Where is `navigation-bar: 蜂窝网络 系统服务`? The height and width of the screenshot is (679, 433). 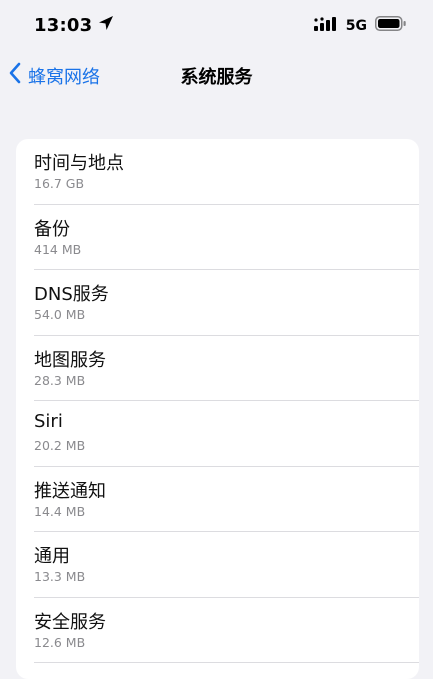
navigation-bar: 蜂窝网络 系统服务 is located at coordinates (216, 74).